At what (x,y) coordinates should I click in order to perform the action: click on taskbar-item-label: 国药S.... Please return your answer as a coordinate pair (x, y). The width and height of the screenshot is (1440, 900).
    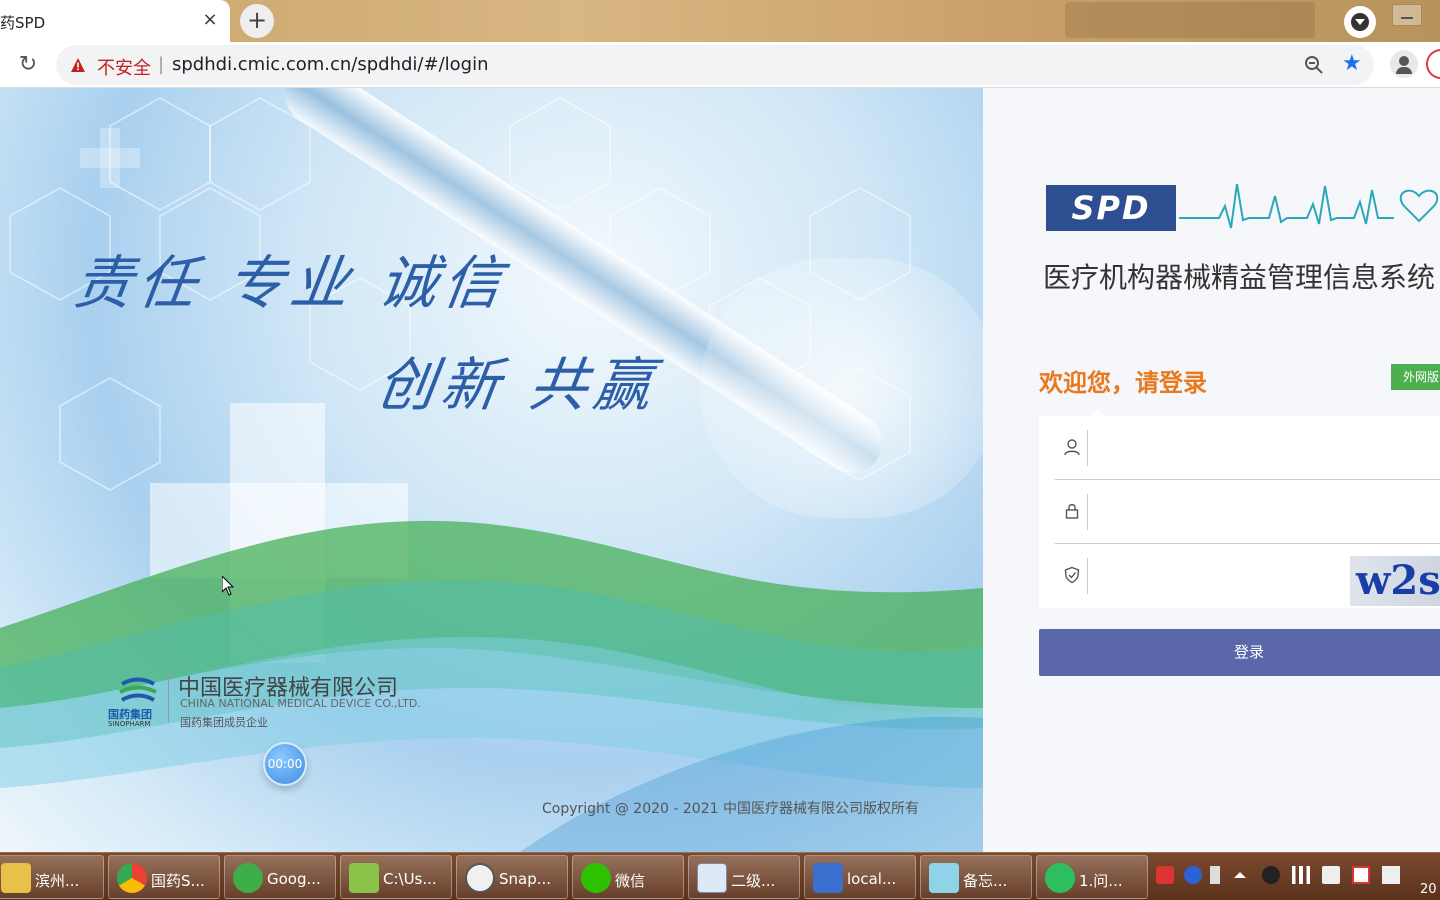
    Looking at the image, I should click on (178, 881).